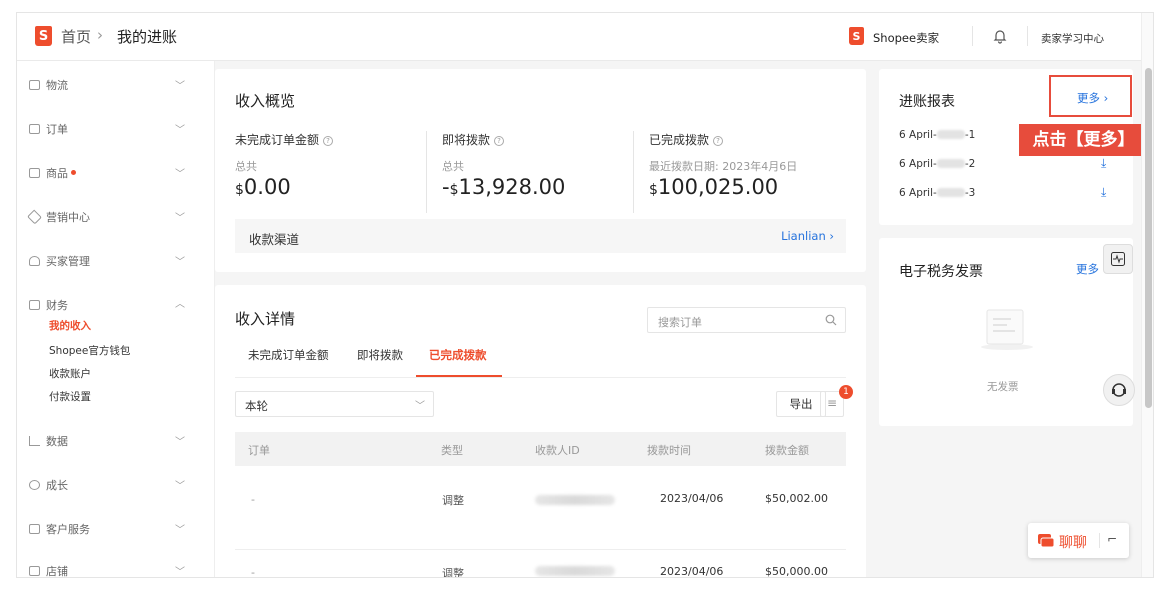  Describe the element at coordinates (34, 217) in the screenshot. I see `tag-icon` at that location.